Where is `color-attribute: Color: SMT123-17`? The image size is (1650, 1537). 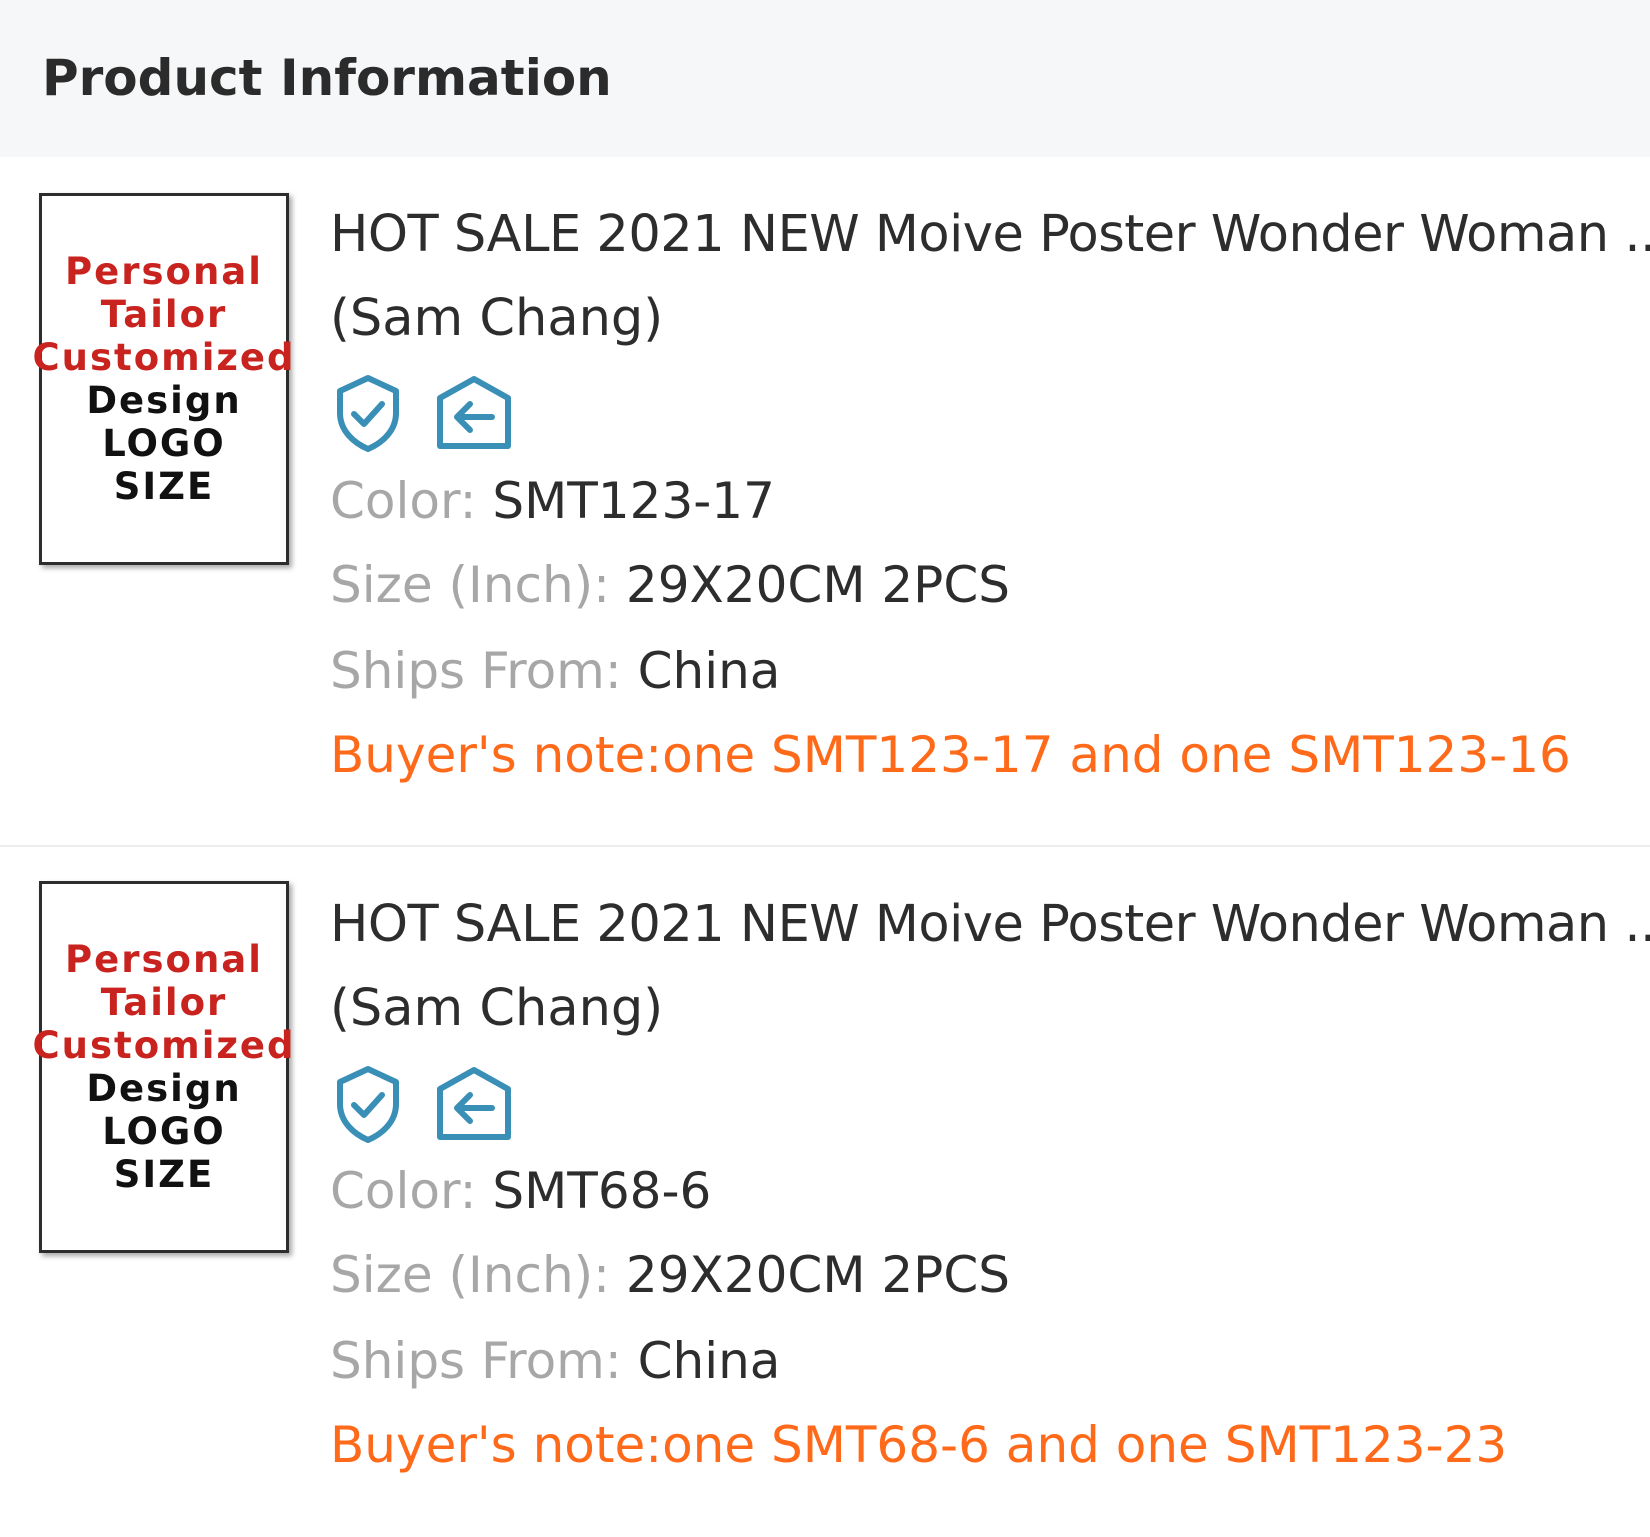
color-attribute: Color: SMT123-17 is located at coordinates (552, 501).